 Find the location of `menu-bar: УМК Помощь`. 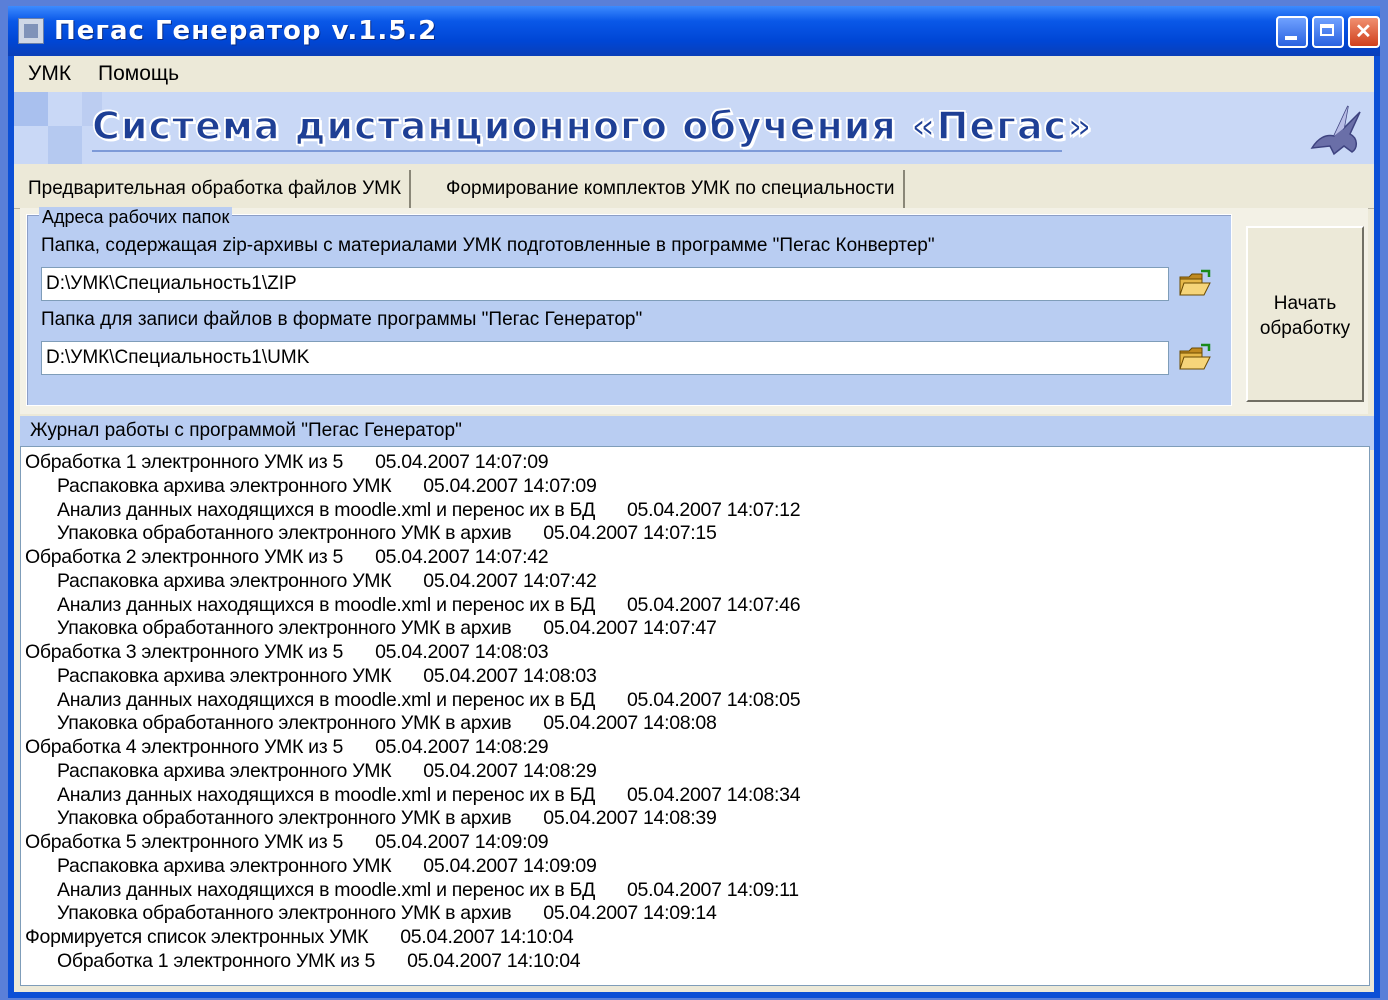

menu-bar: УМК Помощь is located at coordinates (694, 74).